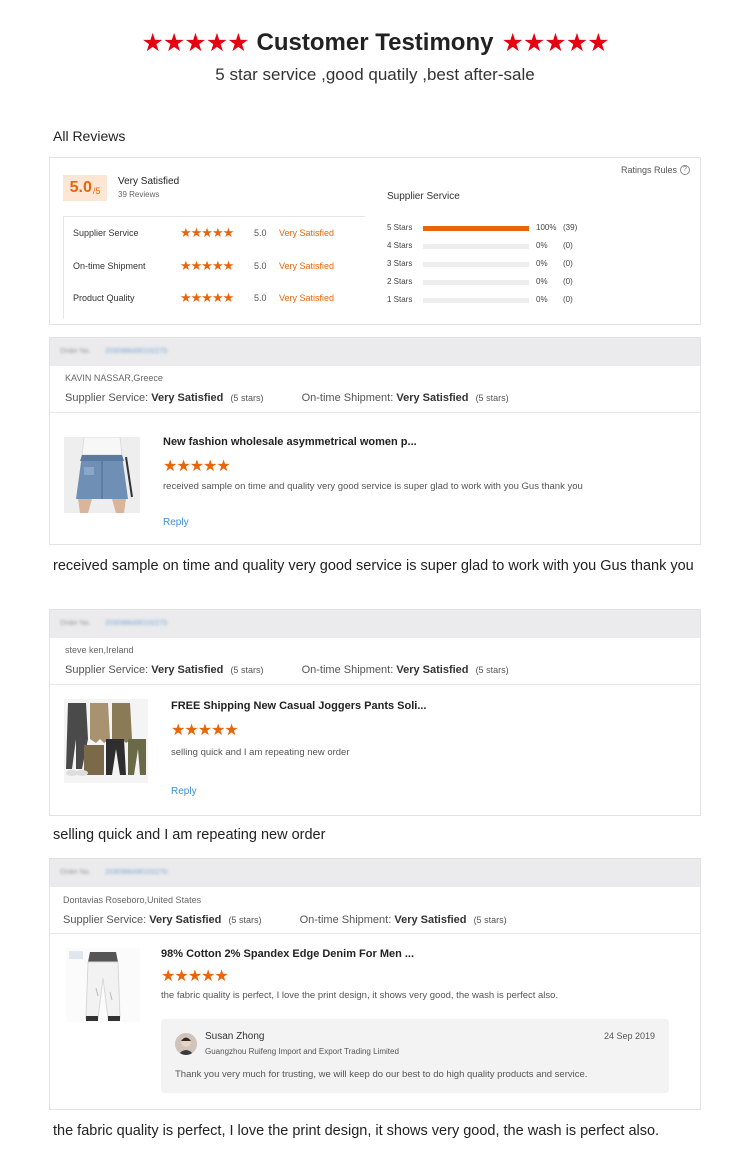 The height and width of the screenshot is (1172, 750). Describe the element at coordinates (96, 191) in the screenshot. I see `overall-score-suffix: /5` at that location.